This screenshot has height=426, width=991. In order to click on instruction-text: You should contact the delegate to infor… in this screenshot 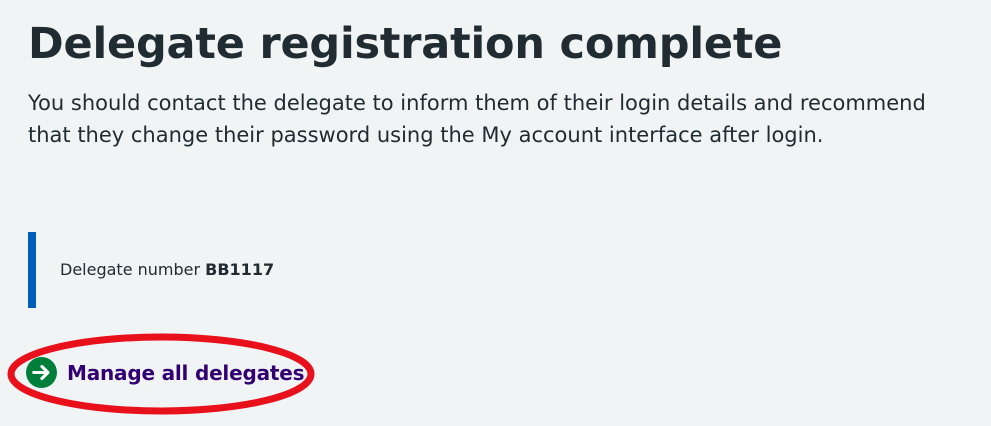, I will do `click(477, 119)`.